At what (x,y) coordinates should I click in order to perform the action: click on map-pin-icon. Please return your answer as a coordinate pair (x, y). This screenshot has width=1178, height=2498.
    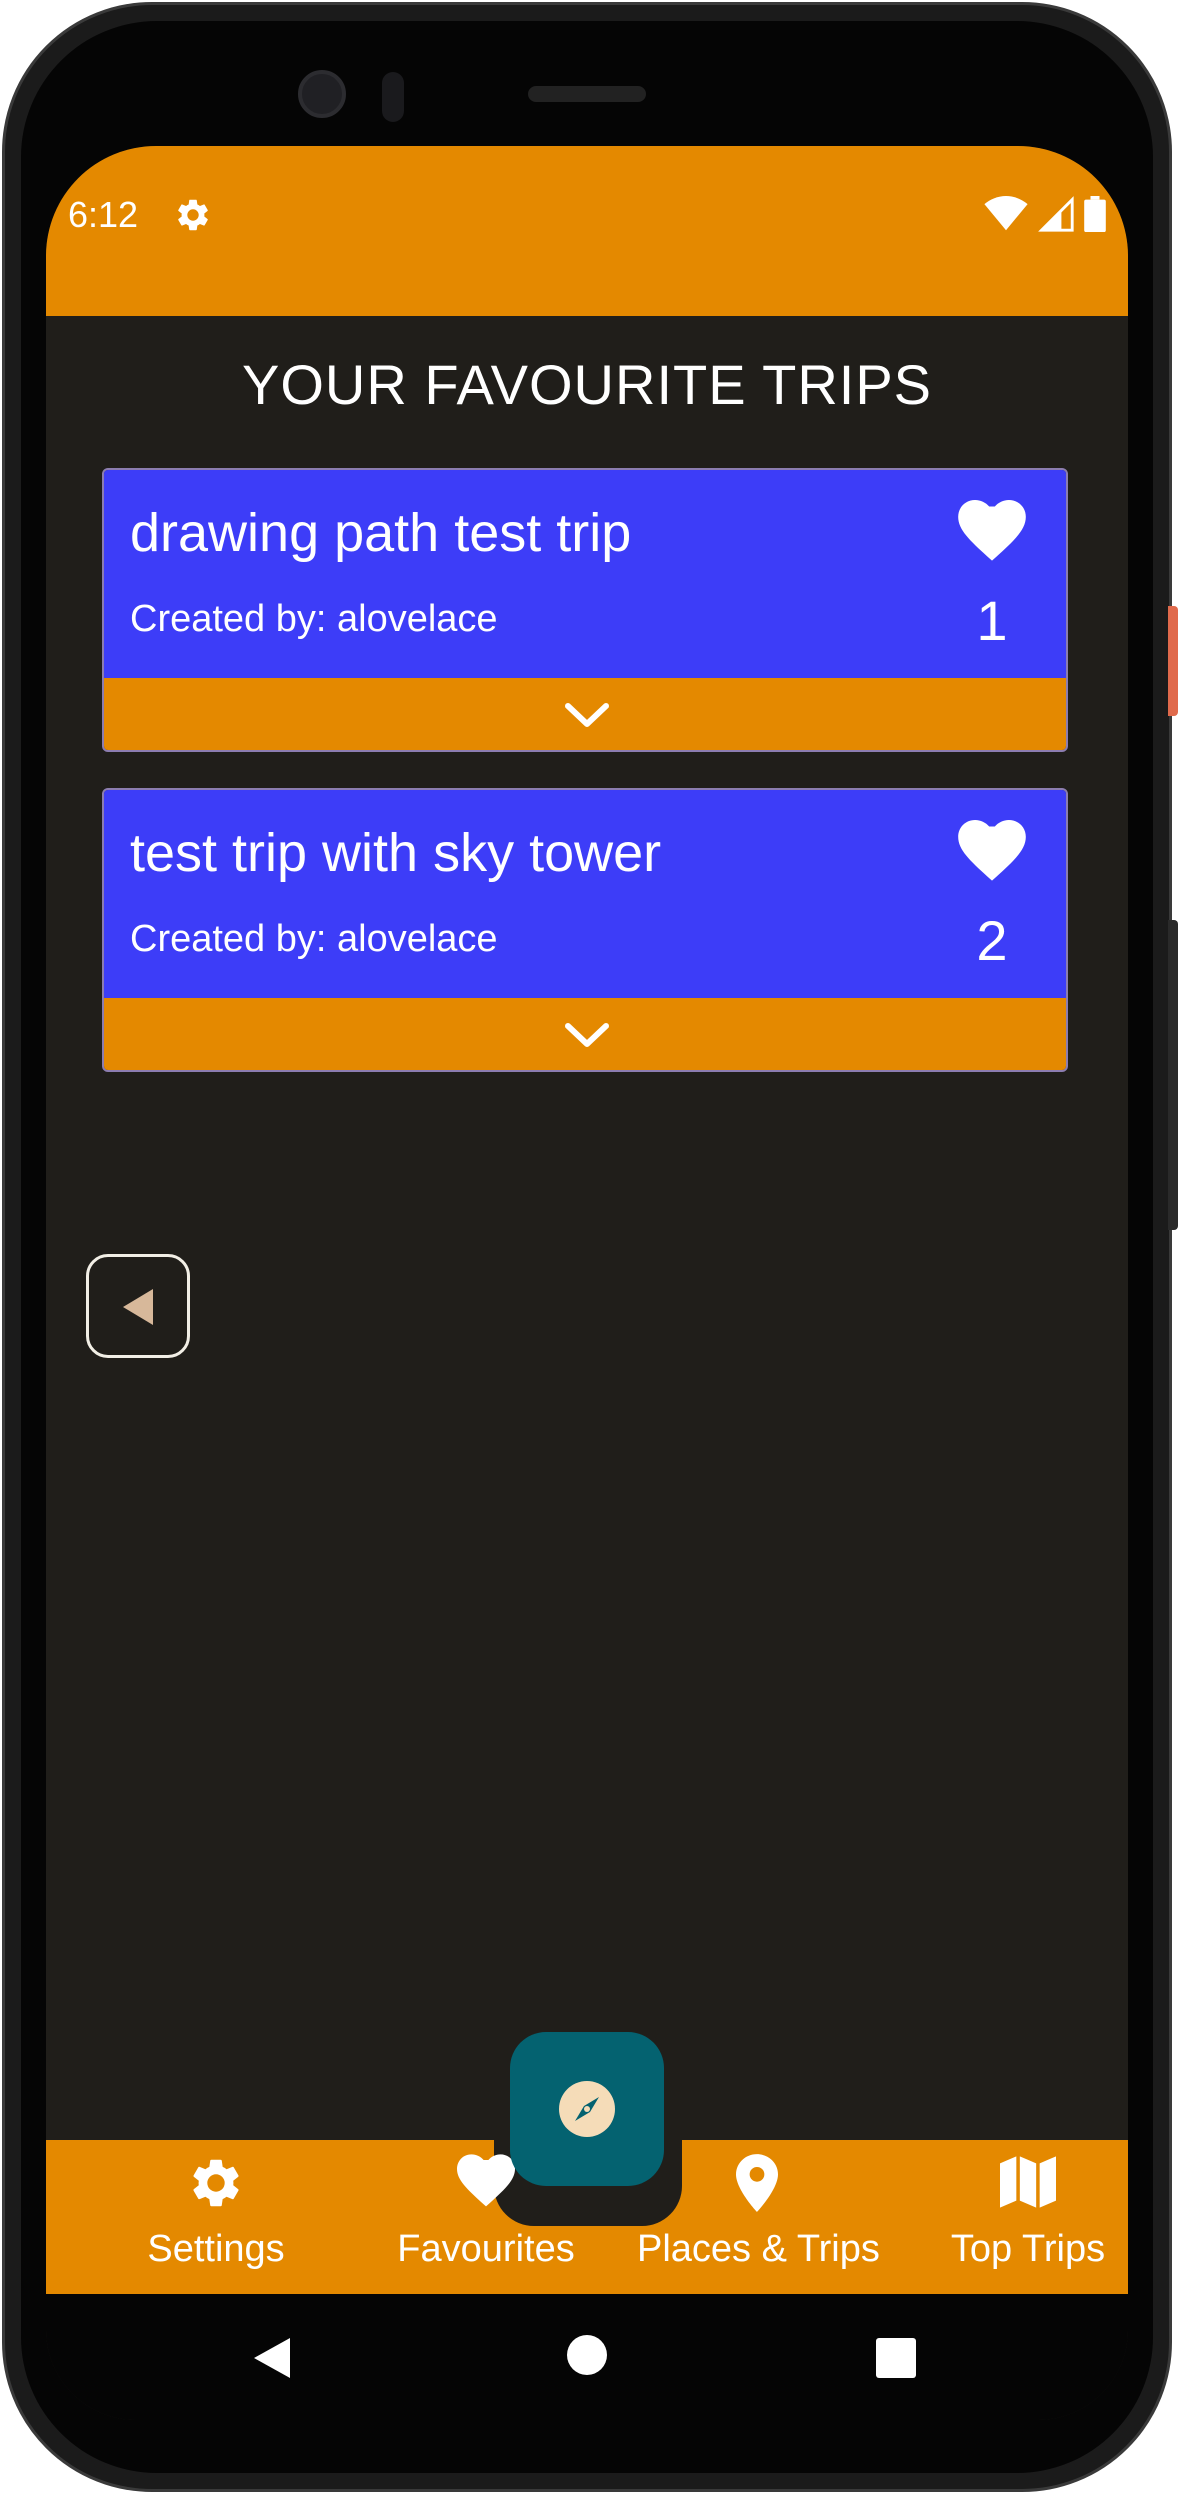
    Looking at the image, I should click on (757, 2183).